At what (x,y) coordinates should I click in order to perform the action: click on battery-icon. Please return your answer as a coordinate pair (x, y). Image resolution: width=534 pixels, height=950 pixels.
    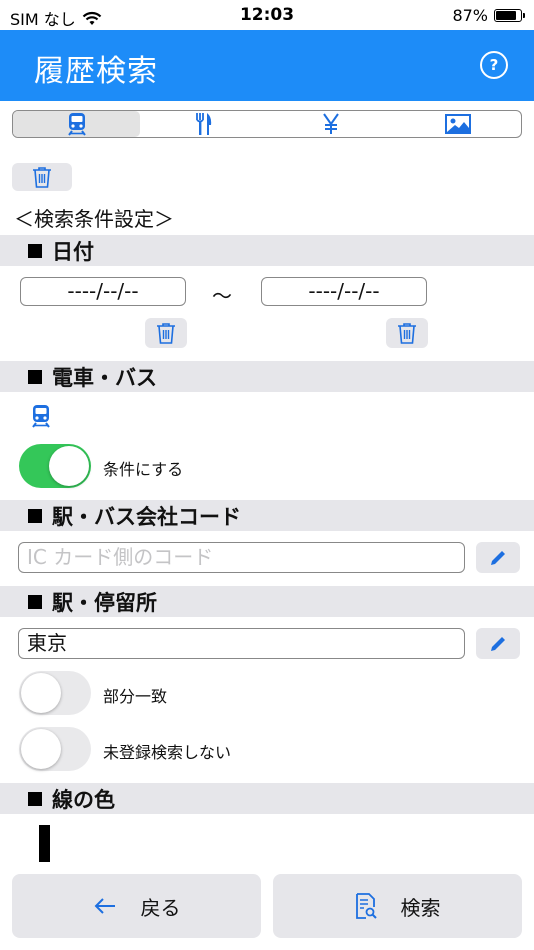
    Looking at the image, I should click on (509, 15).